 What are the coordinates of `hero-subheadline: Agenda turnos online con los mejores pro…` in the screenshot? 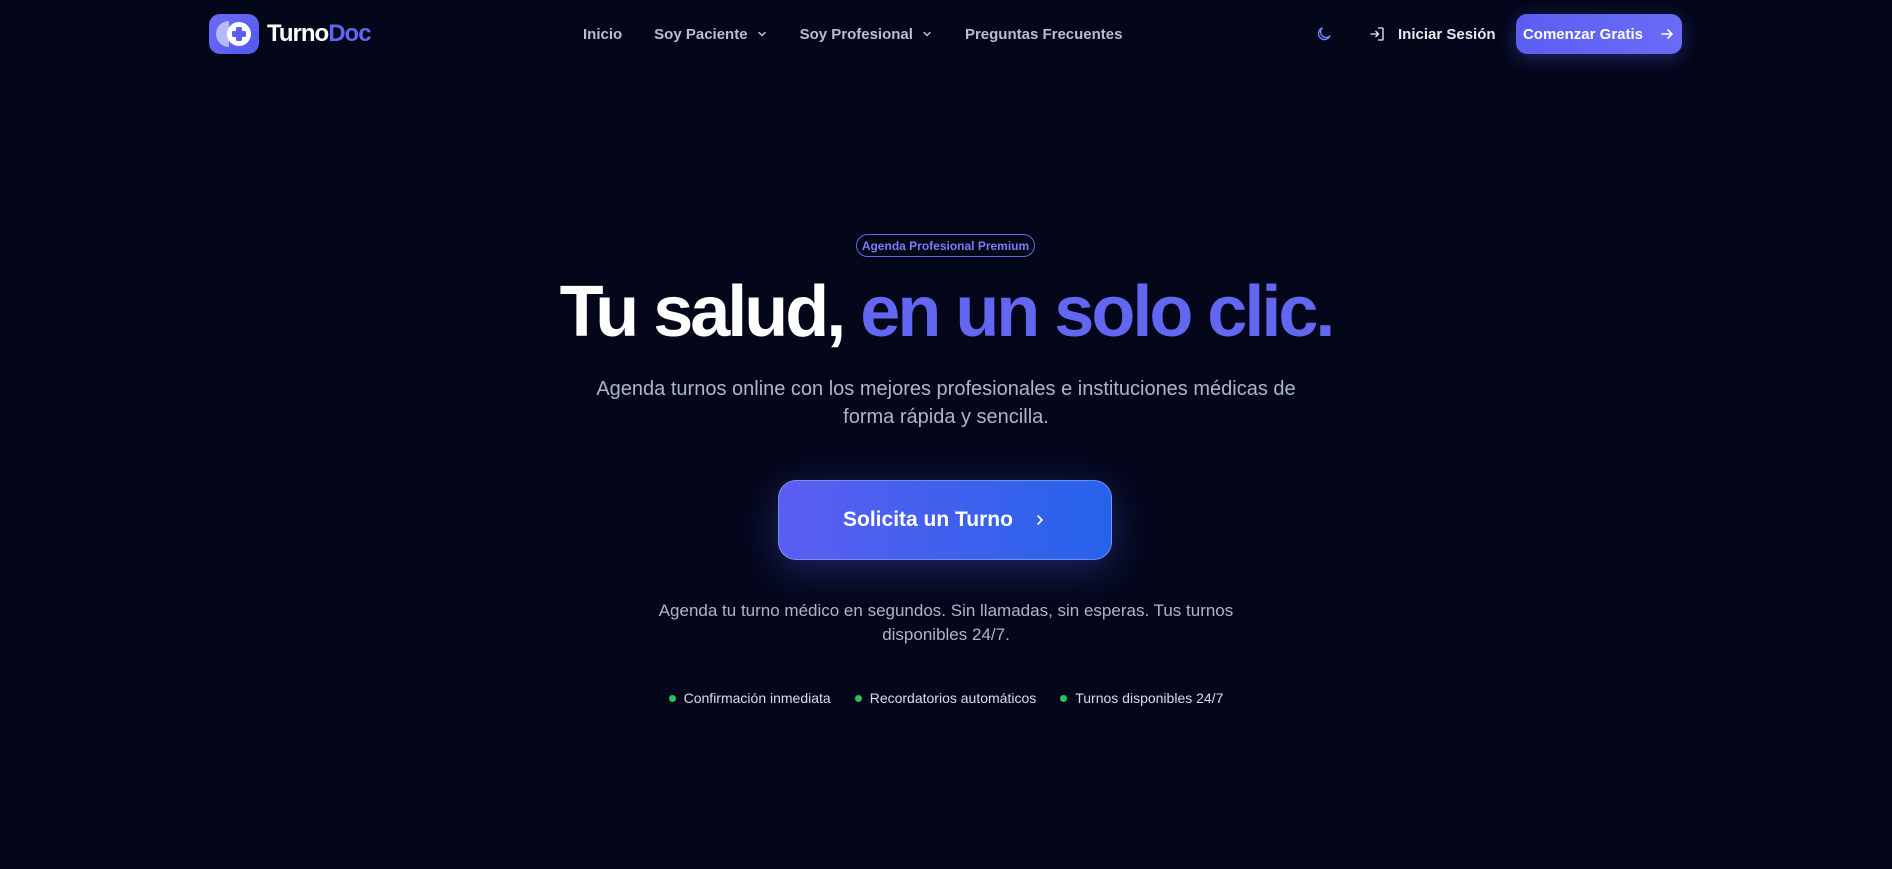 It's located at (946, 403).